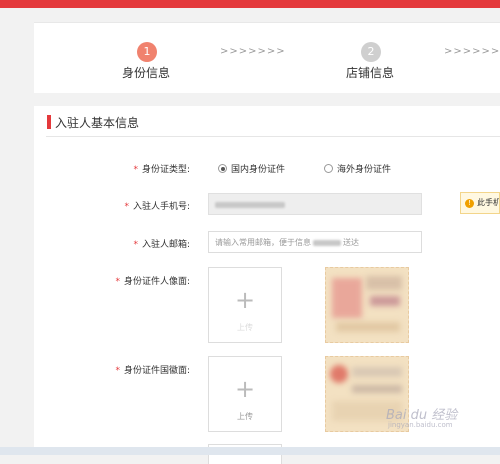  I want to click on step-arrows-2: >>>>>>>, so click(472, 51).